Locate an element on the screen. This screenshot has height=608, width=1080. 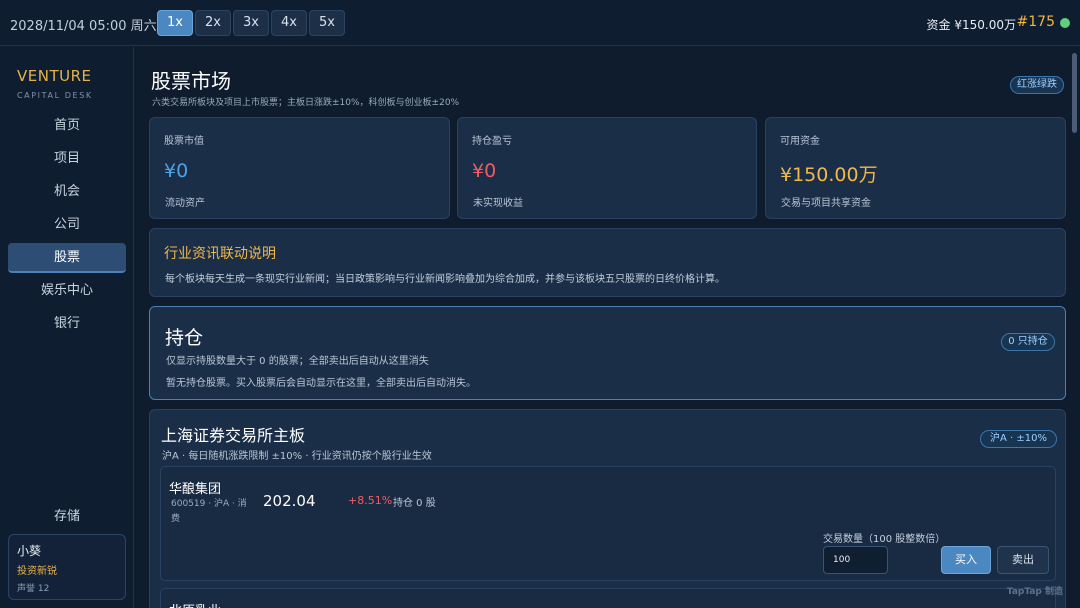
quantity-input is located at coordinates (855, 560).